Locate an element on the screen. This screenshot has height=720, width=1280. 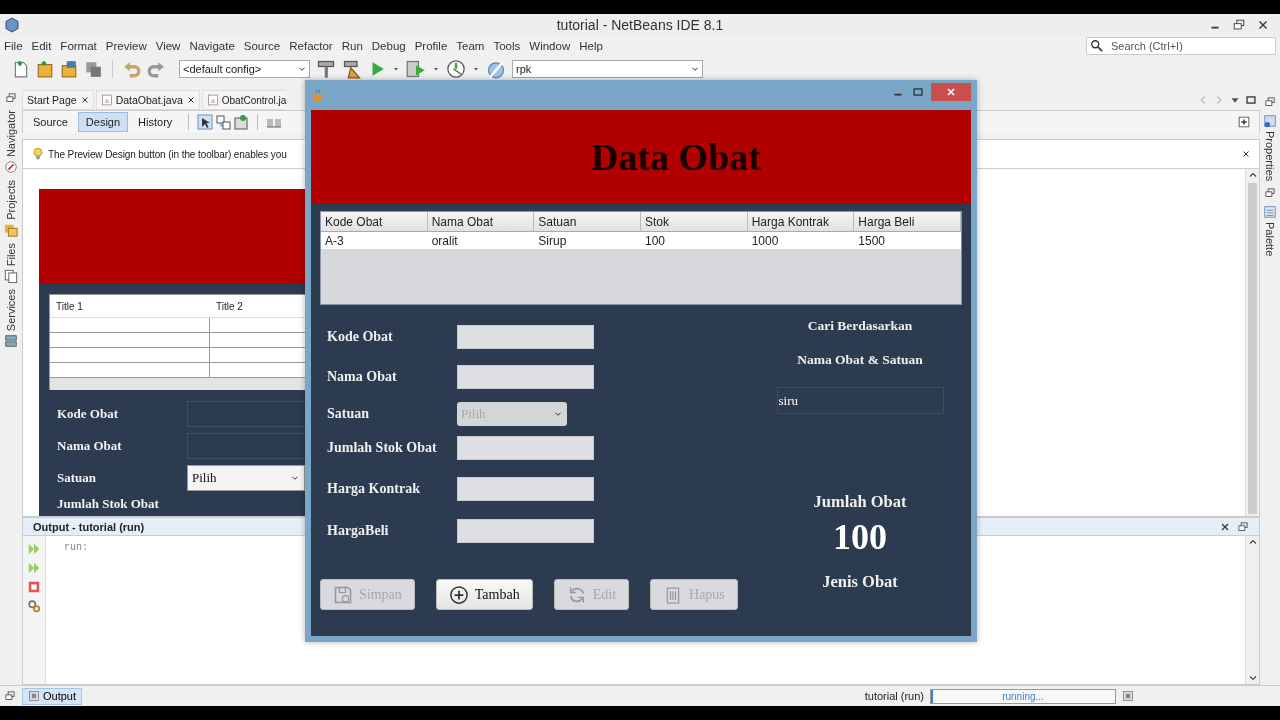
editor-tab: ObatControl.ja is located at coordinates (244, 100).